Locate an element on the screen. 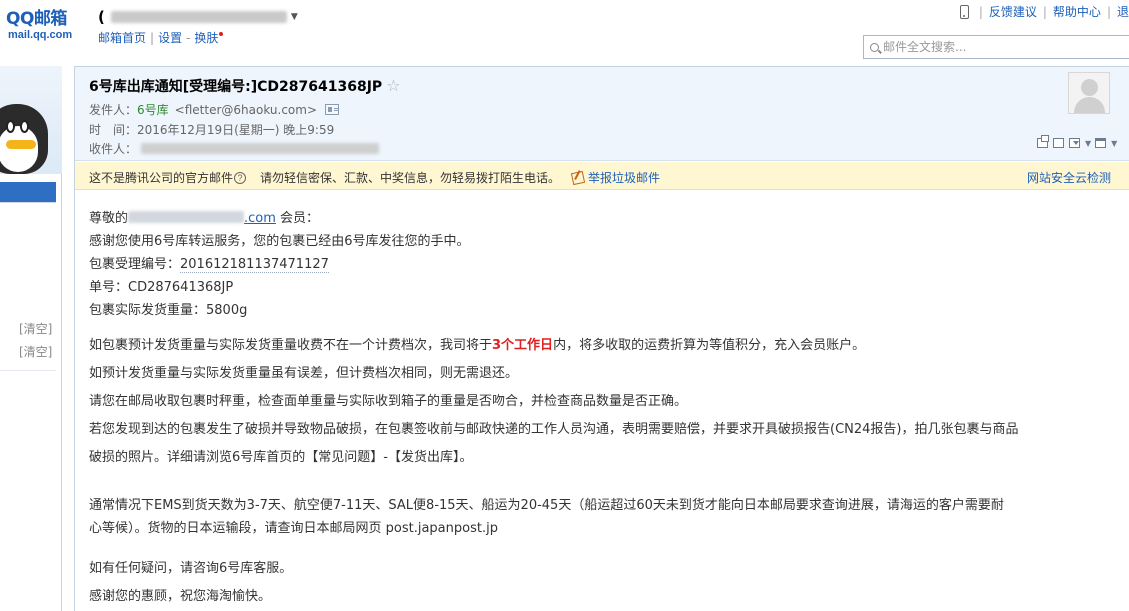  sender-avatar is located at coordinates (1089, 93).